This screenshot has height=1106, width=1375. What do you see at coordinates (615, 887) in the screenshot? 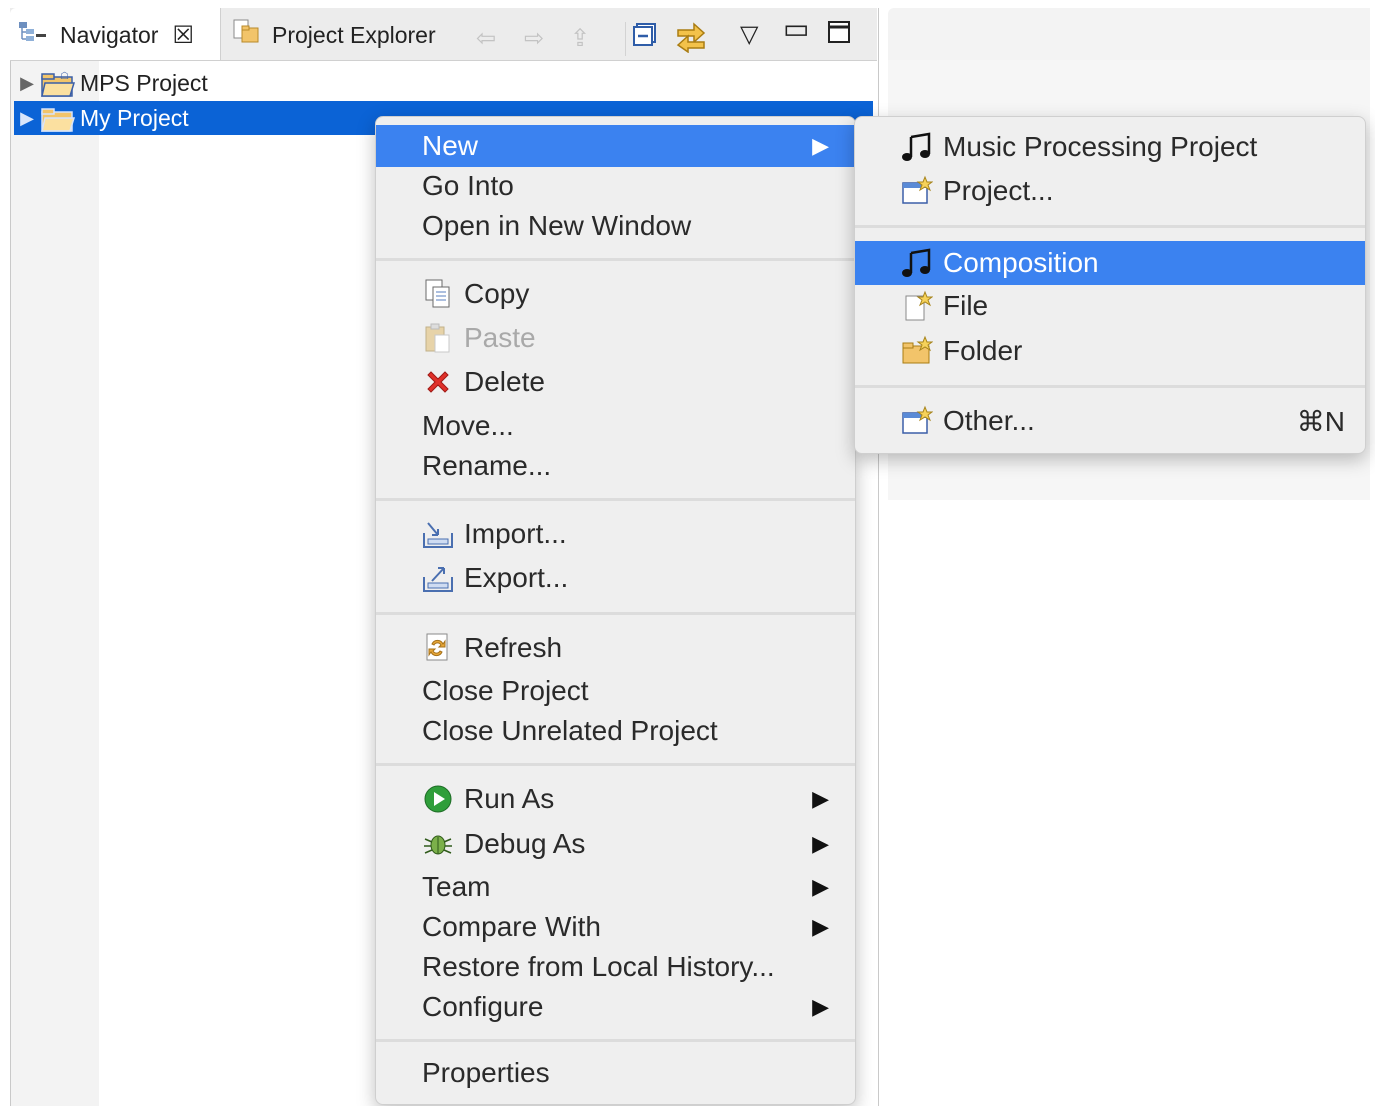
I see `menu-item-team: Team ▶` at bounding box center [615, 887].